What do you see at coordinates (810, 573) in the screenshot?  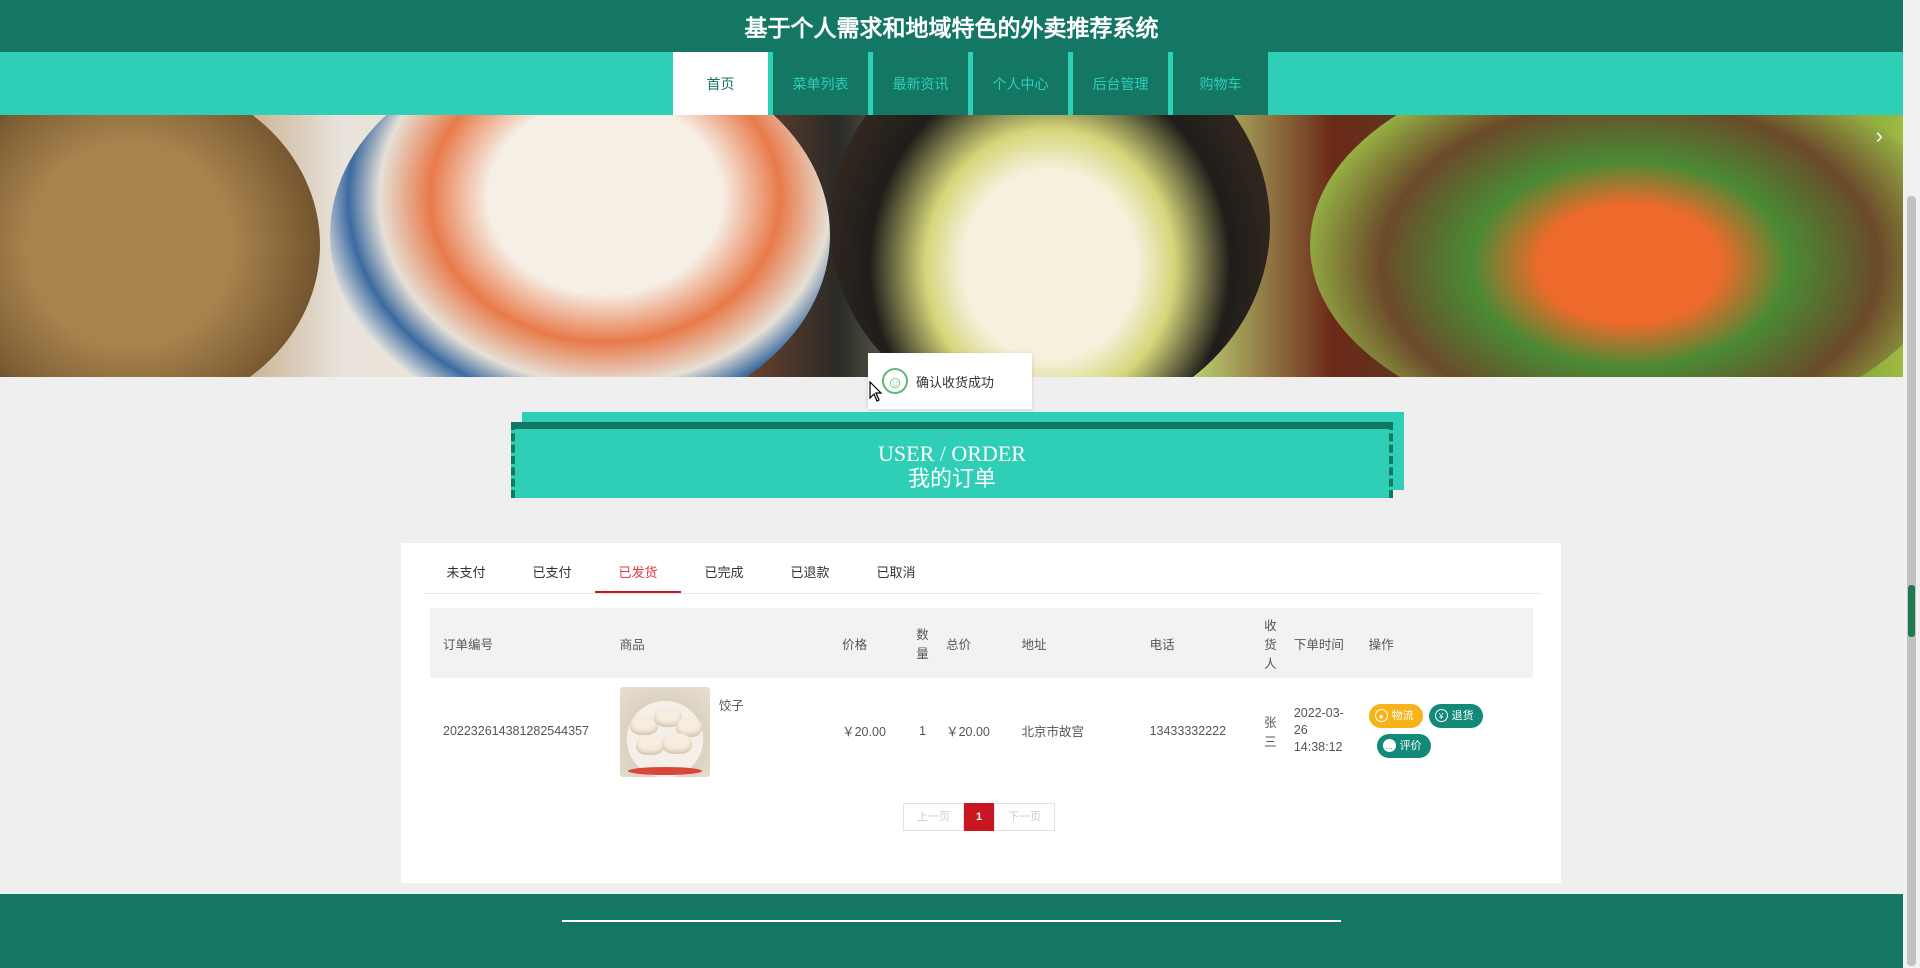 I see `tab-refunded: 已退款` at bounding box center [810, 573].